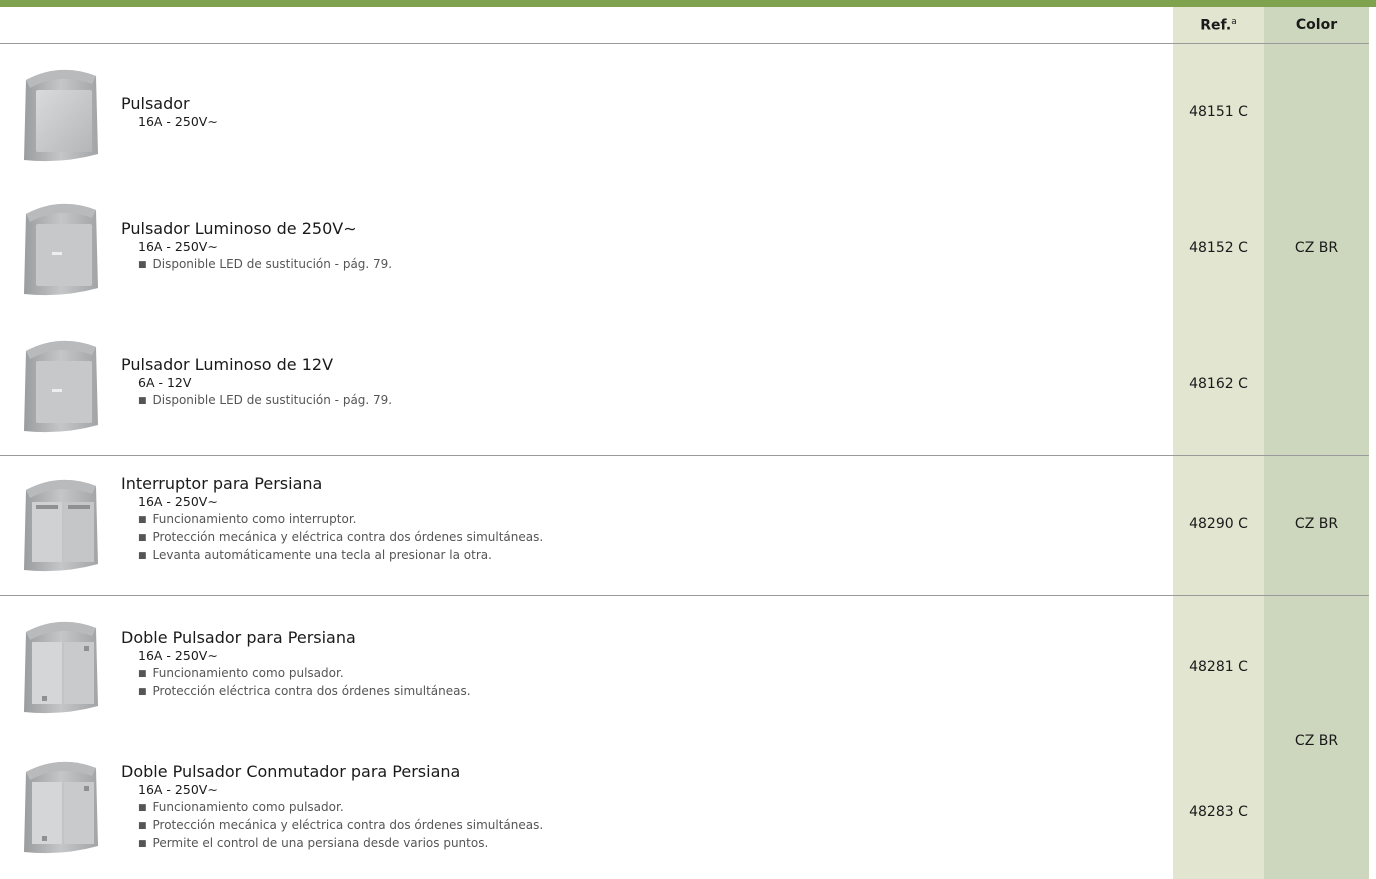 This screenshot has height=879, width=1376. I want to click on double-changeover-pushbutton-image, so click(61, 807).